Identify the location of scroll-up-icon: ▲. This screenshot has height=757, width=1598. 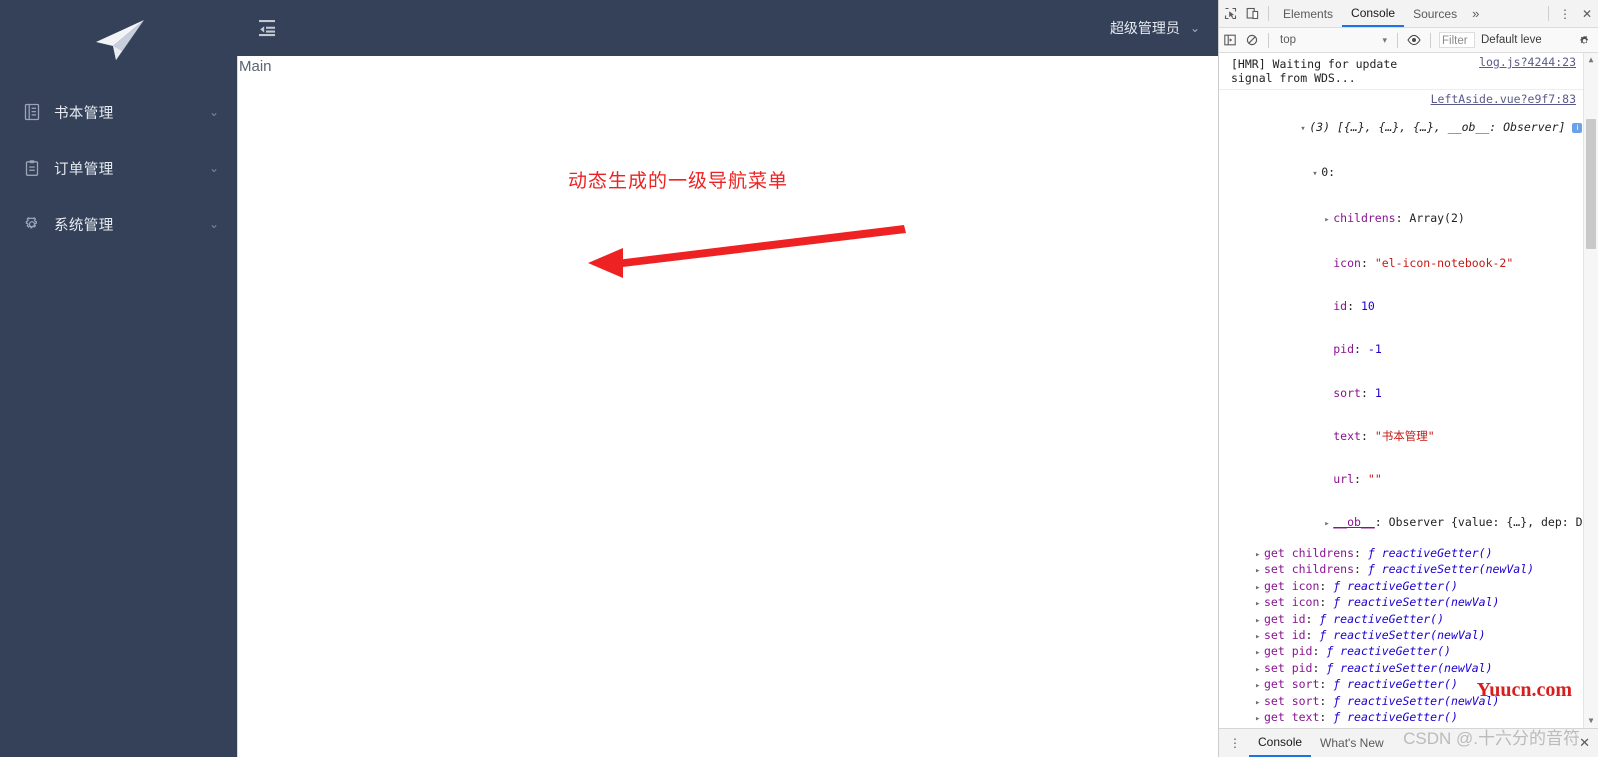
(1591, 60).